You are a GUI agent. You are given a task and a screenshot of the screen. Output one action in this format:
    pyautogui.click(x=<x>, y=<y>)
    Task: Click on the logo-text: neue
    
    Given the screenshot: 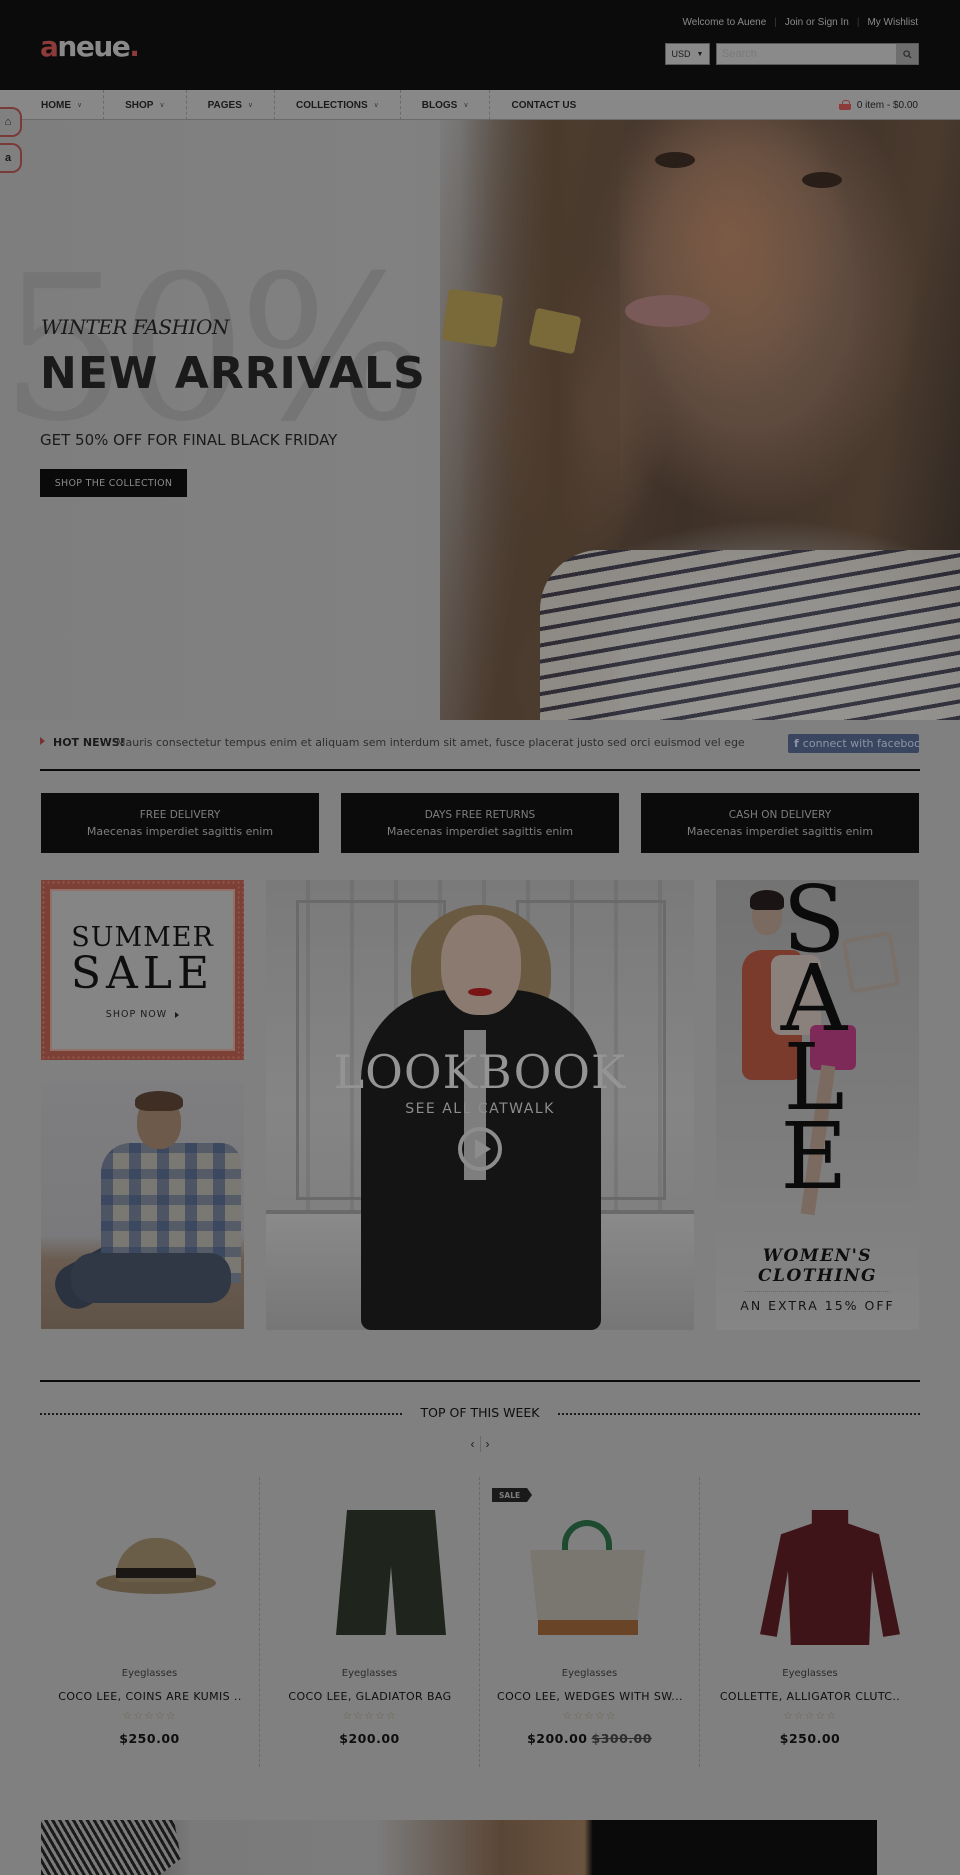 What is the action you would take?
    pyautogui.click(x=93, y=46)
    